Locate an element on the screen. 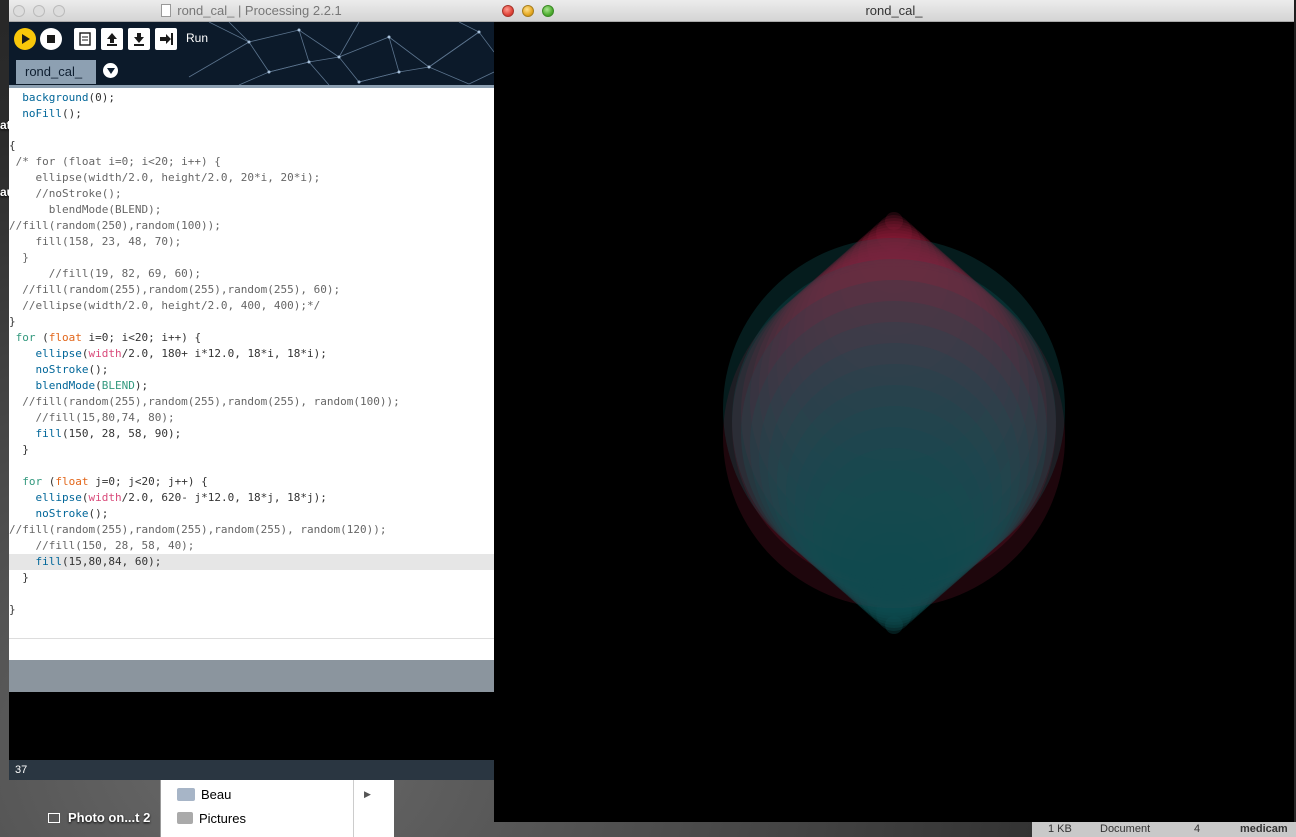 This screenshot has height=837, width=1296. console-area is located at coordinates (251, 726).